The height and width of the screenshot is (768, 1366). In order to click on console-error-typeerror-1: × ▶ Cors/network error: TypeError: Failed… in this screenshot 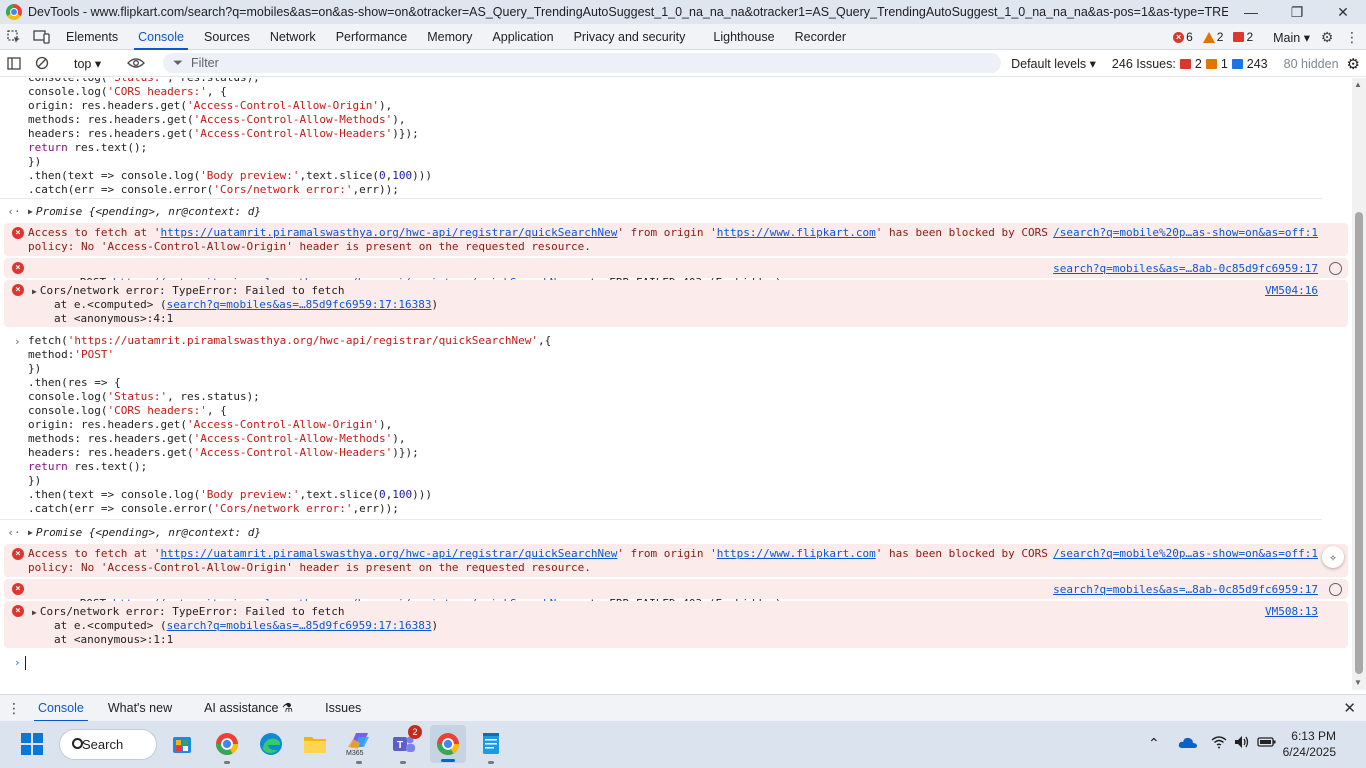, I will do `click(676, 303)`.